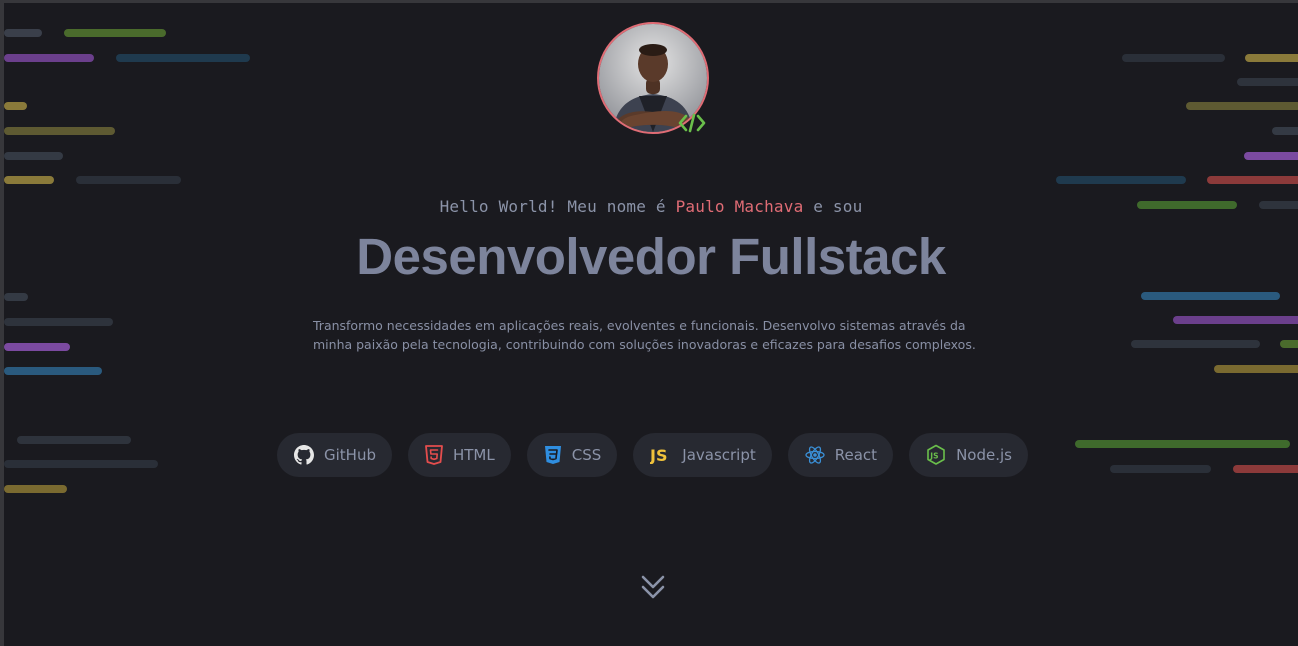 This screenshot has width=1298, height=646. I want to click on page-title: Desenvolvedor Fullstack, so click(651, 256).